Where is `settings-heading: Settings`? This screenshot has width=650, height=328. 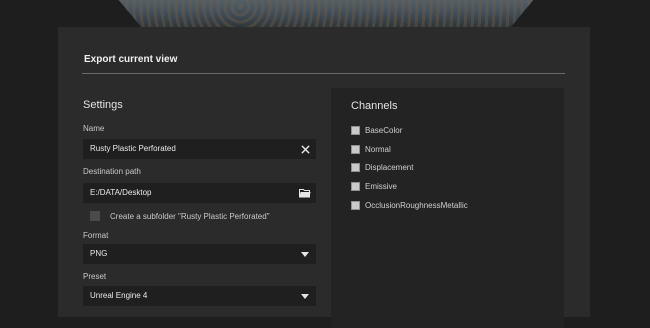 settings-heading: Settings is located at coordinates (103, 105).